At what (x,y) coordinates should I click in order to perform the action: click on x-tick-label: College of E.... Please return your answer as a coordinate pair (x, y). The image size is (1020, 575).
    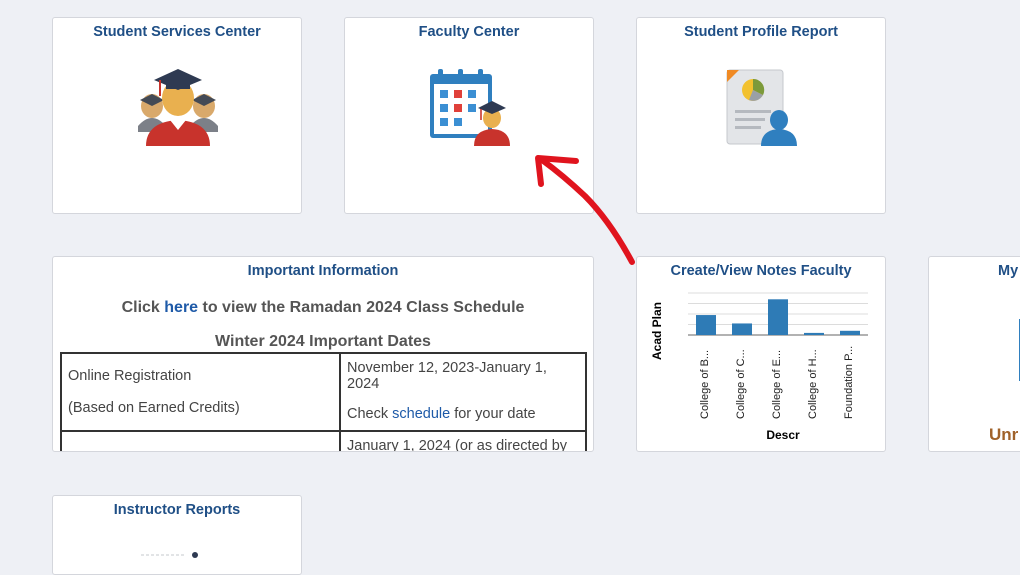
    Looking at the image, I should click on (777, 384).